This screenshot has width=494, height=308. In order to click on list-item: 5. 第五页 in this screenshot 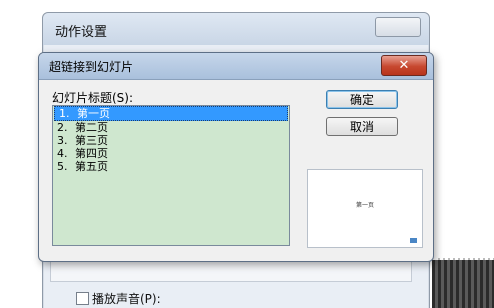, I will do `click(171, 166)`.